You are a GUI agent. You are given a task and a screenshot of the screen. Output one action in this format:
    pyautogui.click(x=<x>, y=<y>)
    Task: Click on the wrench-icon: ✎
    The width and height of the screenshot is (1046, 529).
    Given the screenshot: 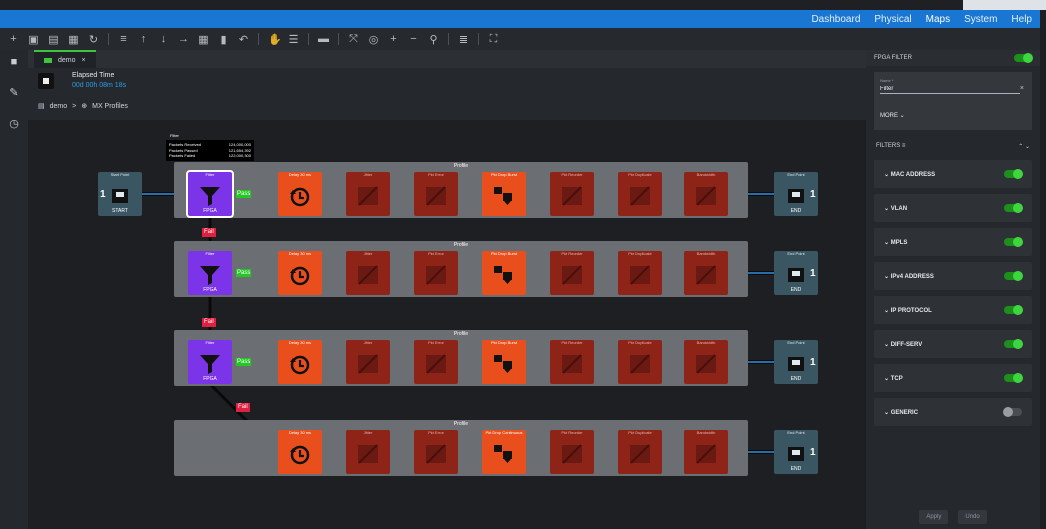 What is the action you would take?
    pyautogui.click(x=13, y=92)
    